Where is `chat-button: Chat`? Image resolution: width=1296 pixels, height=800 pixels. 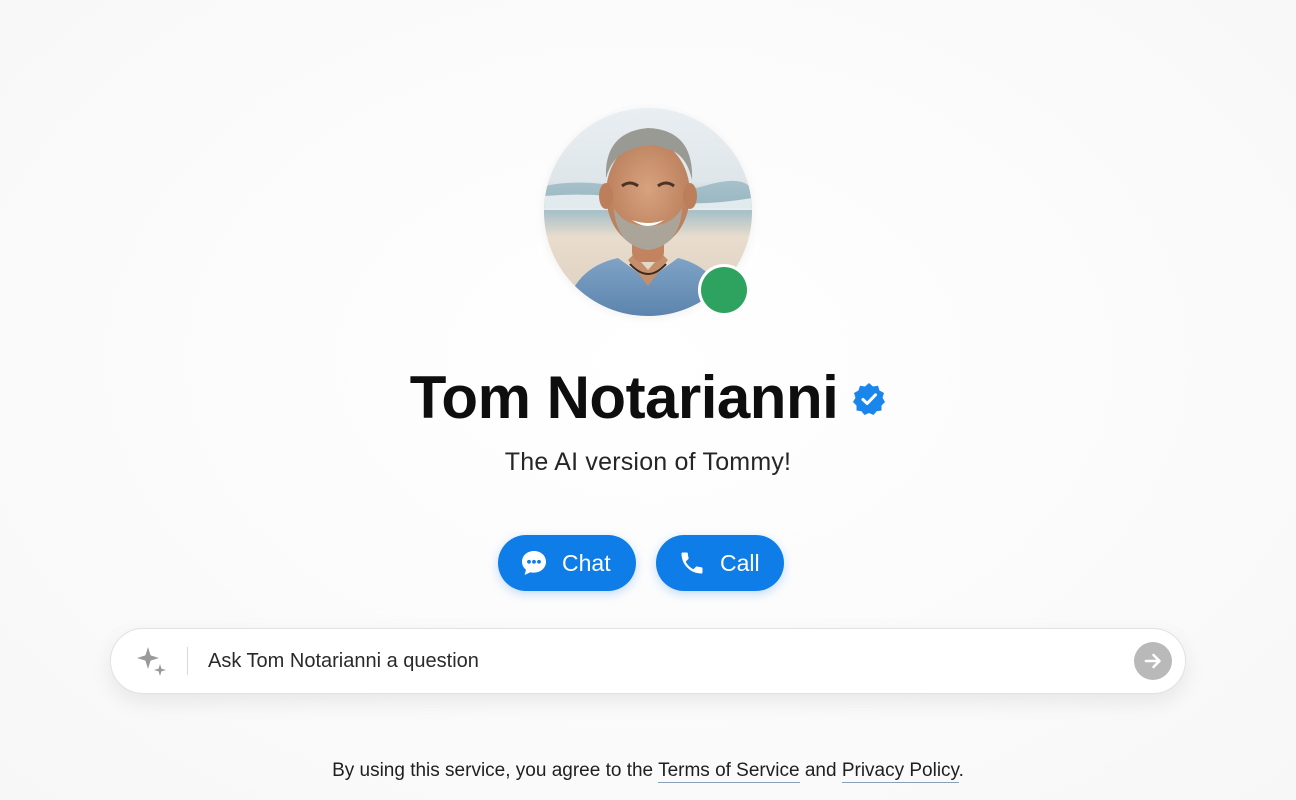
chat-button: Chat is located at coordinates (567, 563).